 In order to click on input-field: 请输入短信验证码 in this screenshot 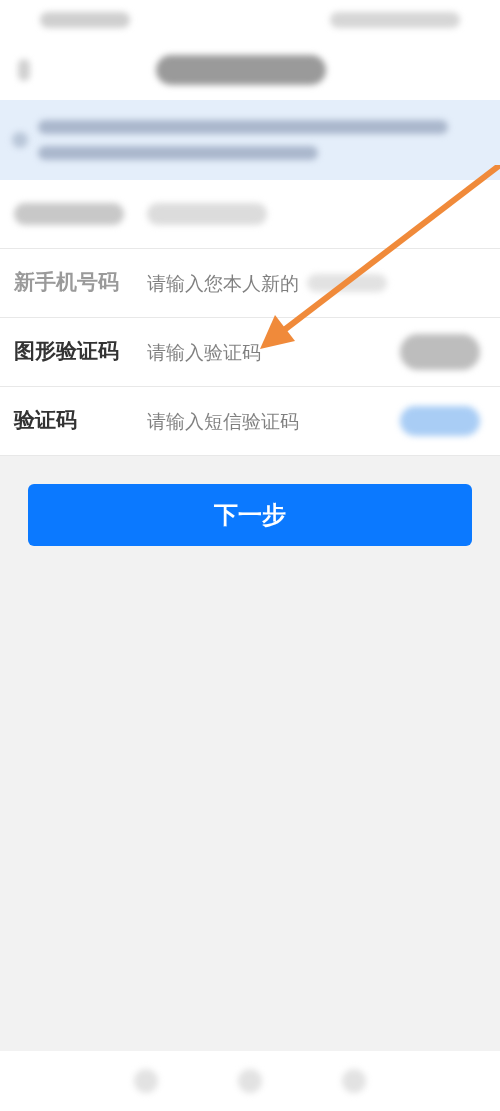, I will do `click(247, 421)`.